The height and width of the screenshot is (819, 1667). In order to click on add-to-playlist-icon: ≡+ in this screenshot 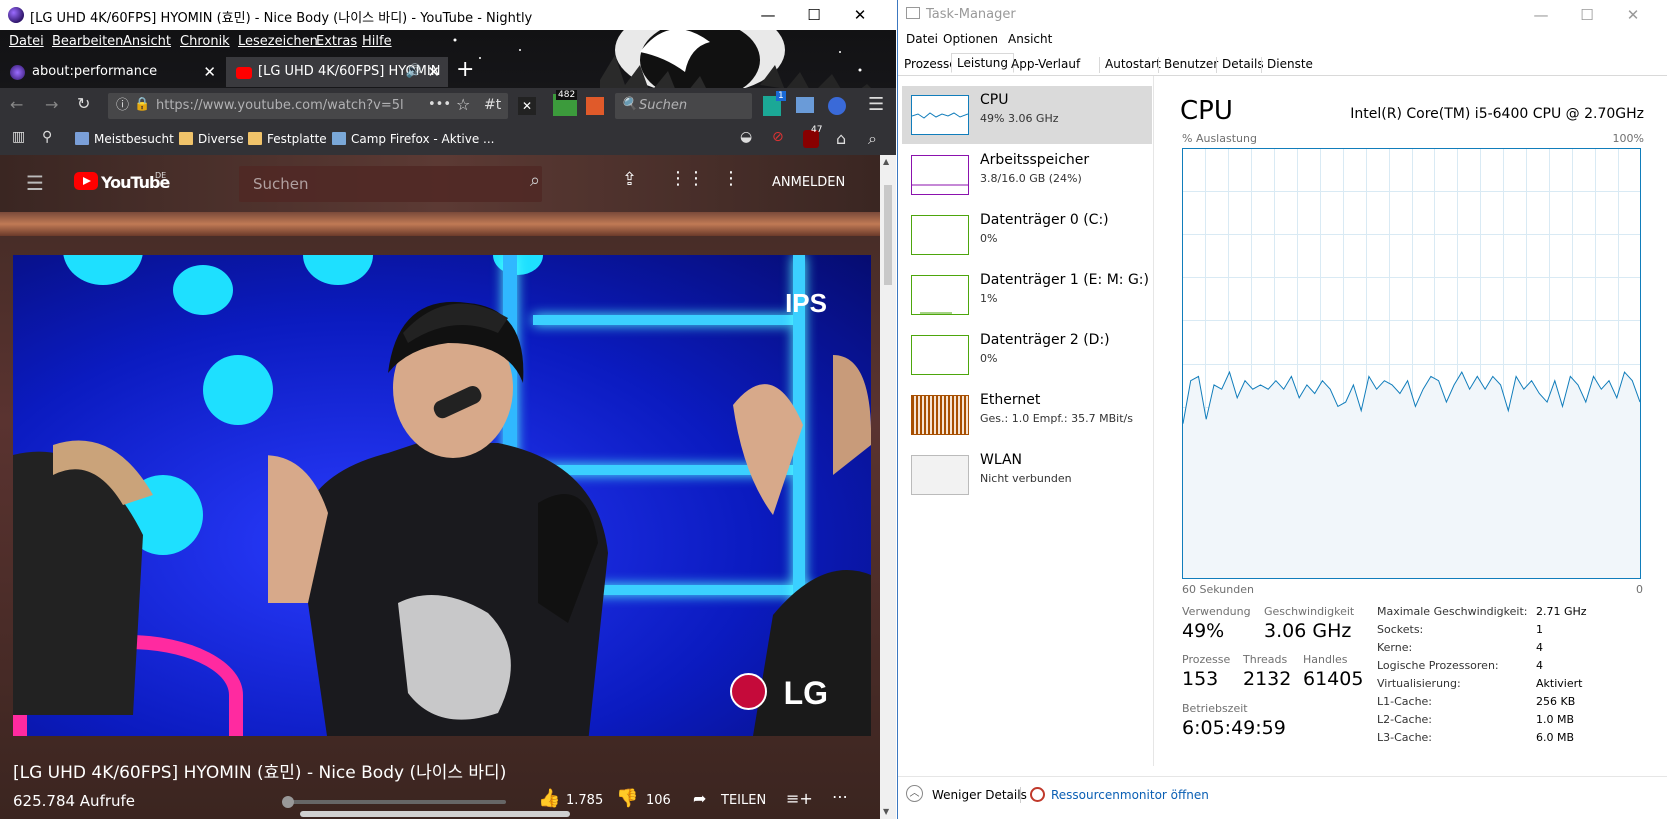, I will do `click(799, 798)`.